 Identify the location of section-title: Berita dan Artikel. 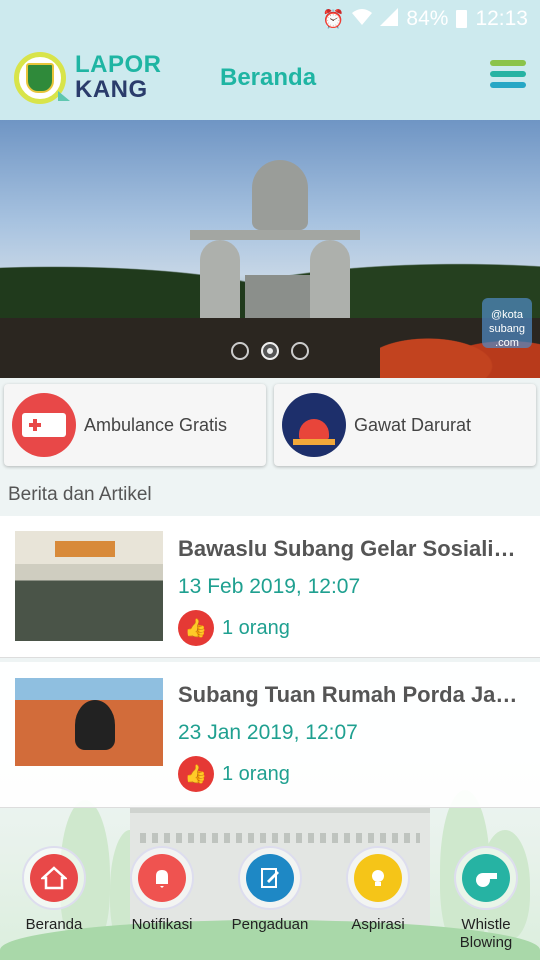
(80, 494).